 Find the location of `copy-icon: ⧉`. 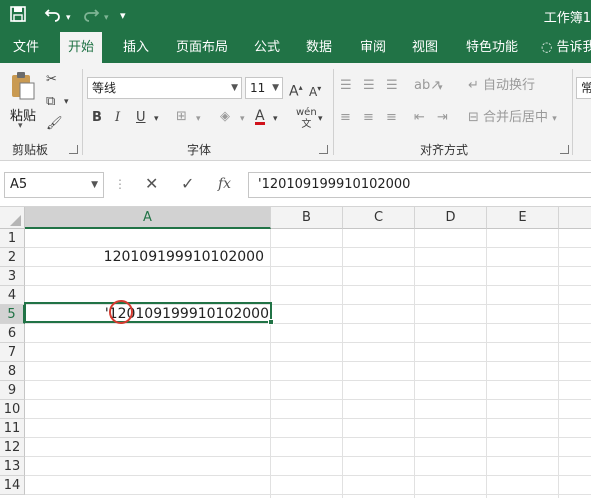

copy-icon: ⧉ is located at coordinates (50, 102).